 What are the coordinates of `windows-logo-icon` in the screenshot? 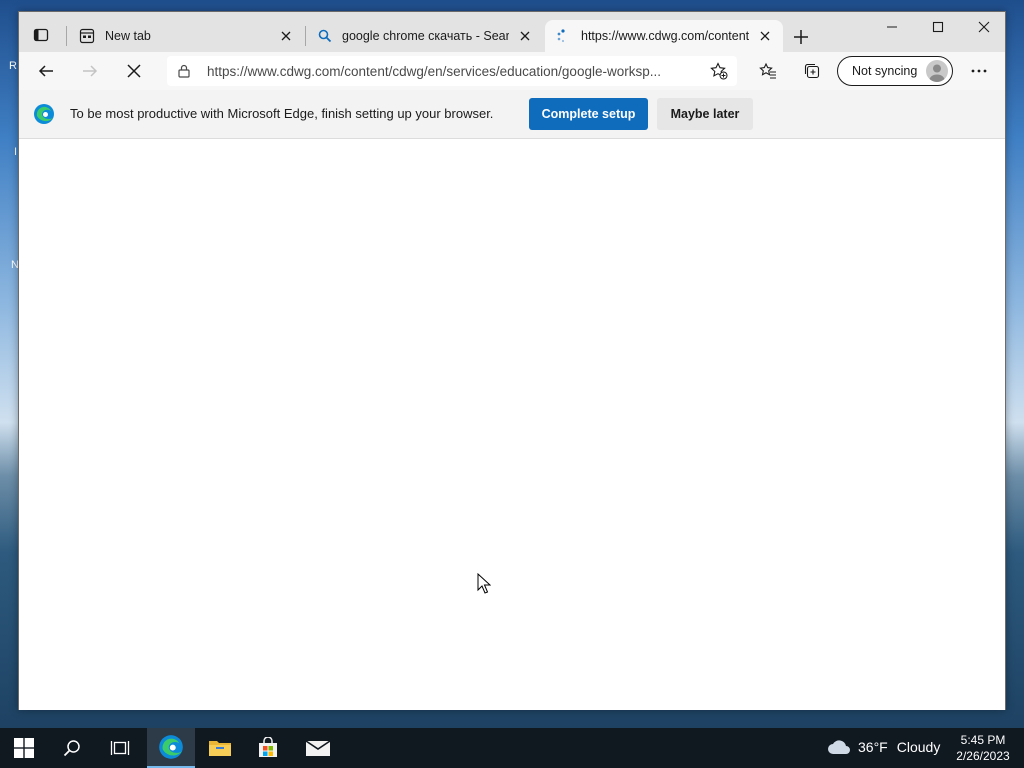 It's located at (24, 748).